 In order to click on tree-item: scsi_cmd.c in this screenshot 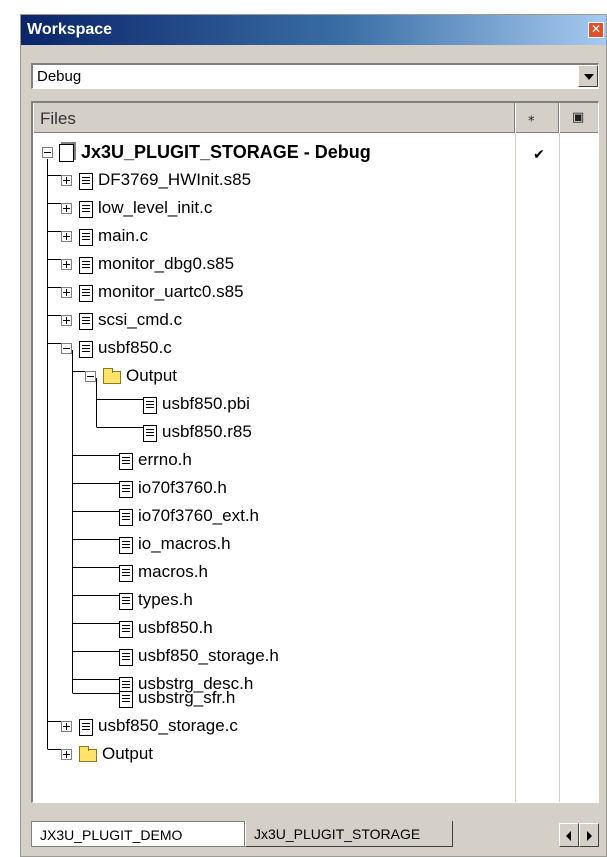, I will do `click(273, 321)`.